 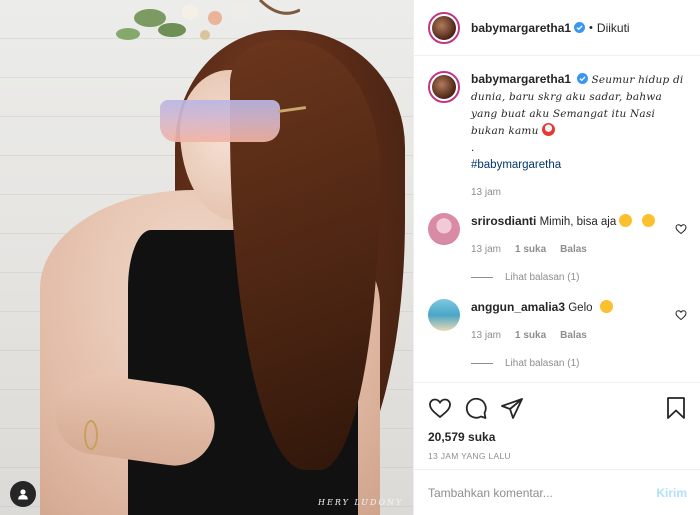 What do you see at coordinates (518, 307) in the screenshot?
I see `commenter-username: anggun_amalia3` at bounding box center [518, 307].